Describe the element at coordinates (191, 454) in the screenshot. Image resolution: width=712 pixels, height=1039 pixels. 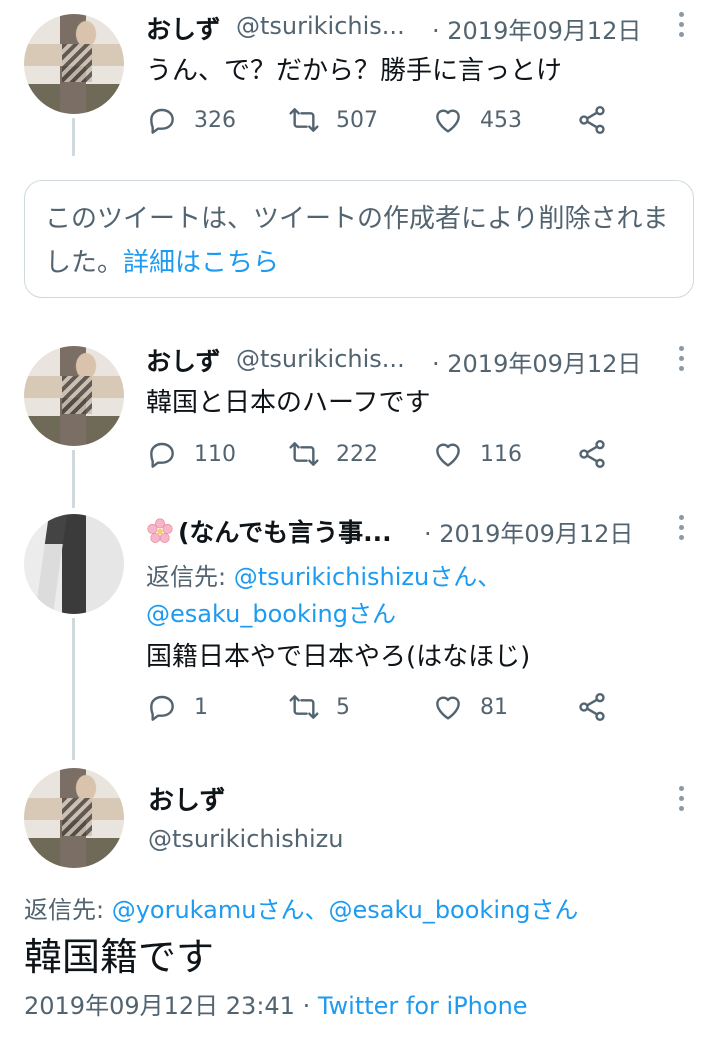
I see `reply-button: 110` at that location.